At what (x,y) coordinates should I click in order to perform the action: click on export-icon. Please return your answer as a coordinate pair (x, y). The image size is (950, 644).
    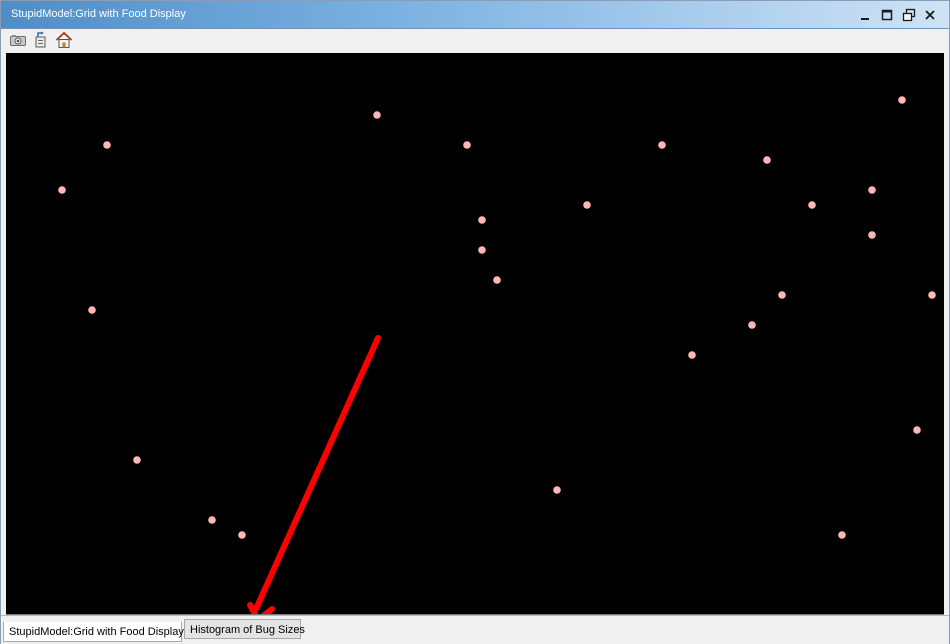
    Looking at the image, I should click on (41, 40).